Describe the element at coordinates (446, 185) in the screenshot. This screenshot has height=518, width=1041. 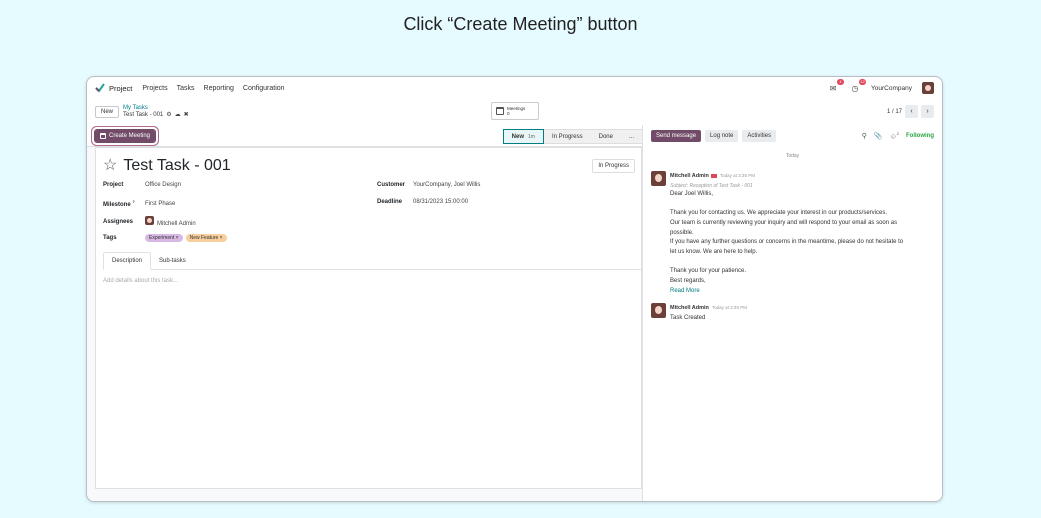
I see `customer-value: YourCompany, Joel Willis` at that location.